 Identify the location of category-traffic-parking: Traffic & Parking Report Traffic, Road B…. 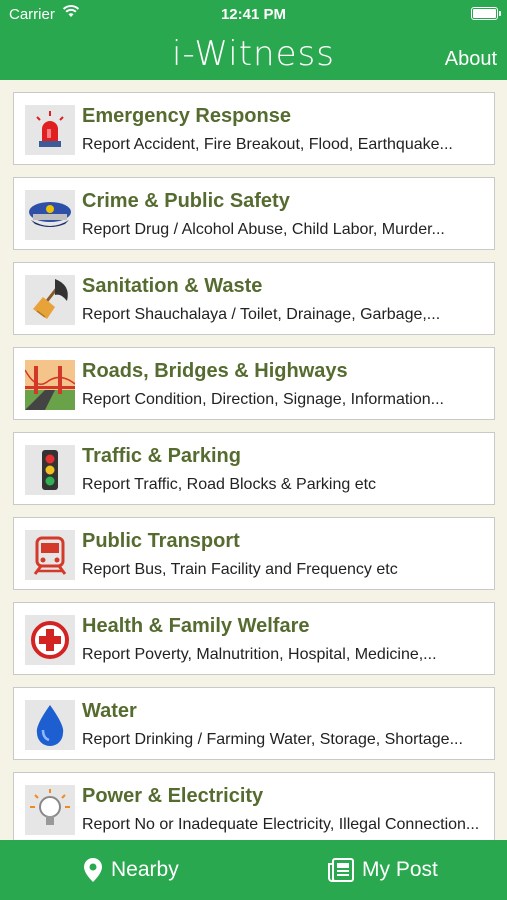
(254, 468).